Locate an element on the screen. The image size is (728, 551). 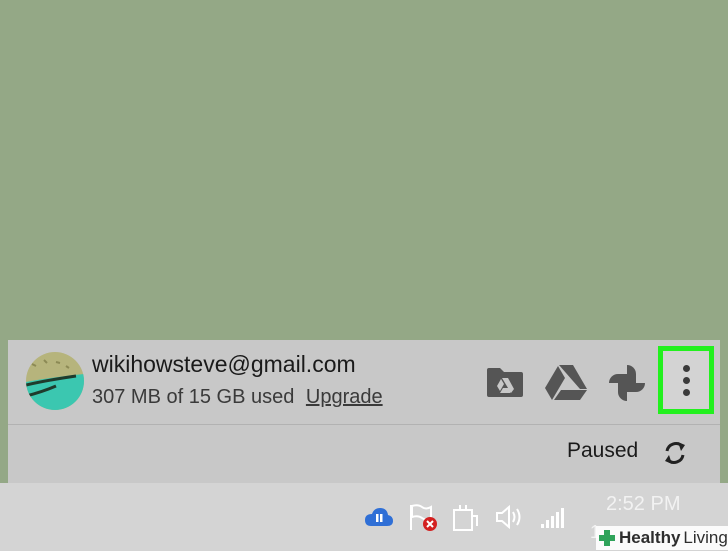
upgrade-link: Upgrade is located at coordinates (344, 397).